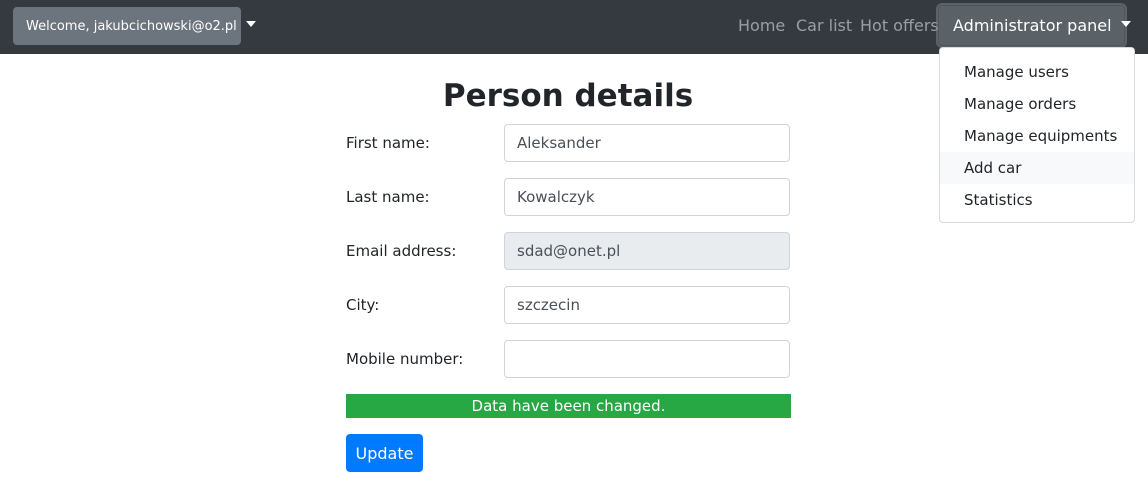 Image resolution: width=1148 pixels, height=499 pixels. I want to click on update-button: Update, so click(384, 453).